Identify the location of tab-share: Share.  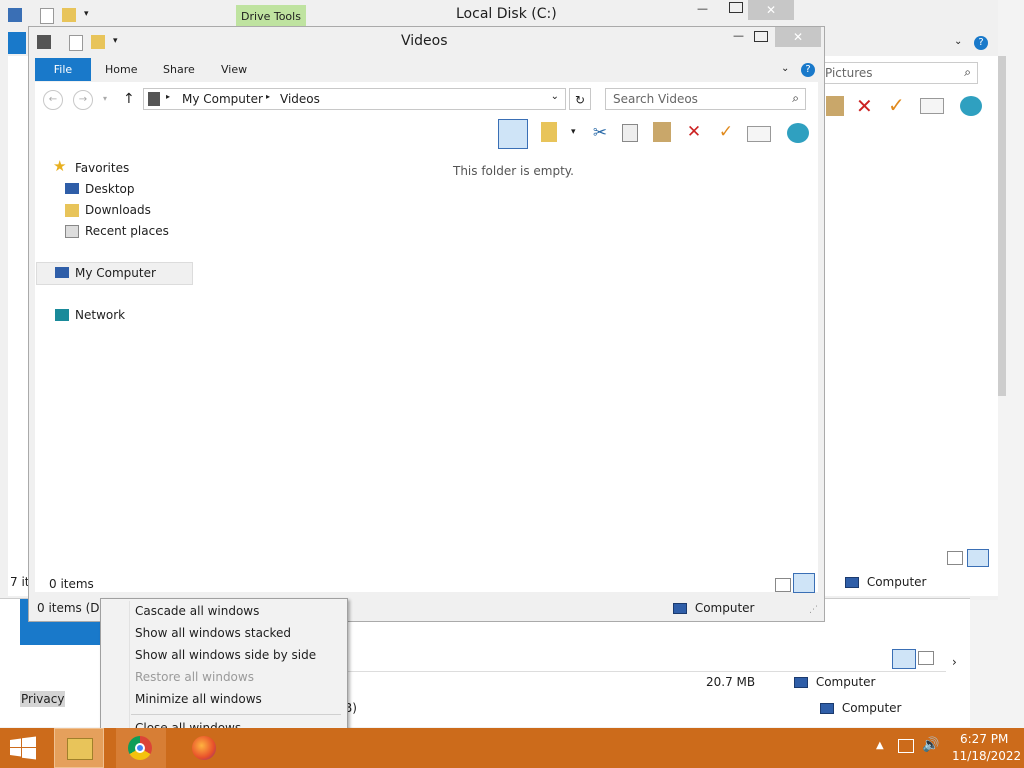
(179, 69).